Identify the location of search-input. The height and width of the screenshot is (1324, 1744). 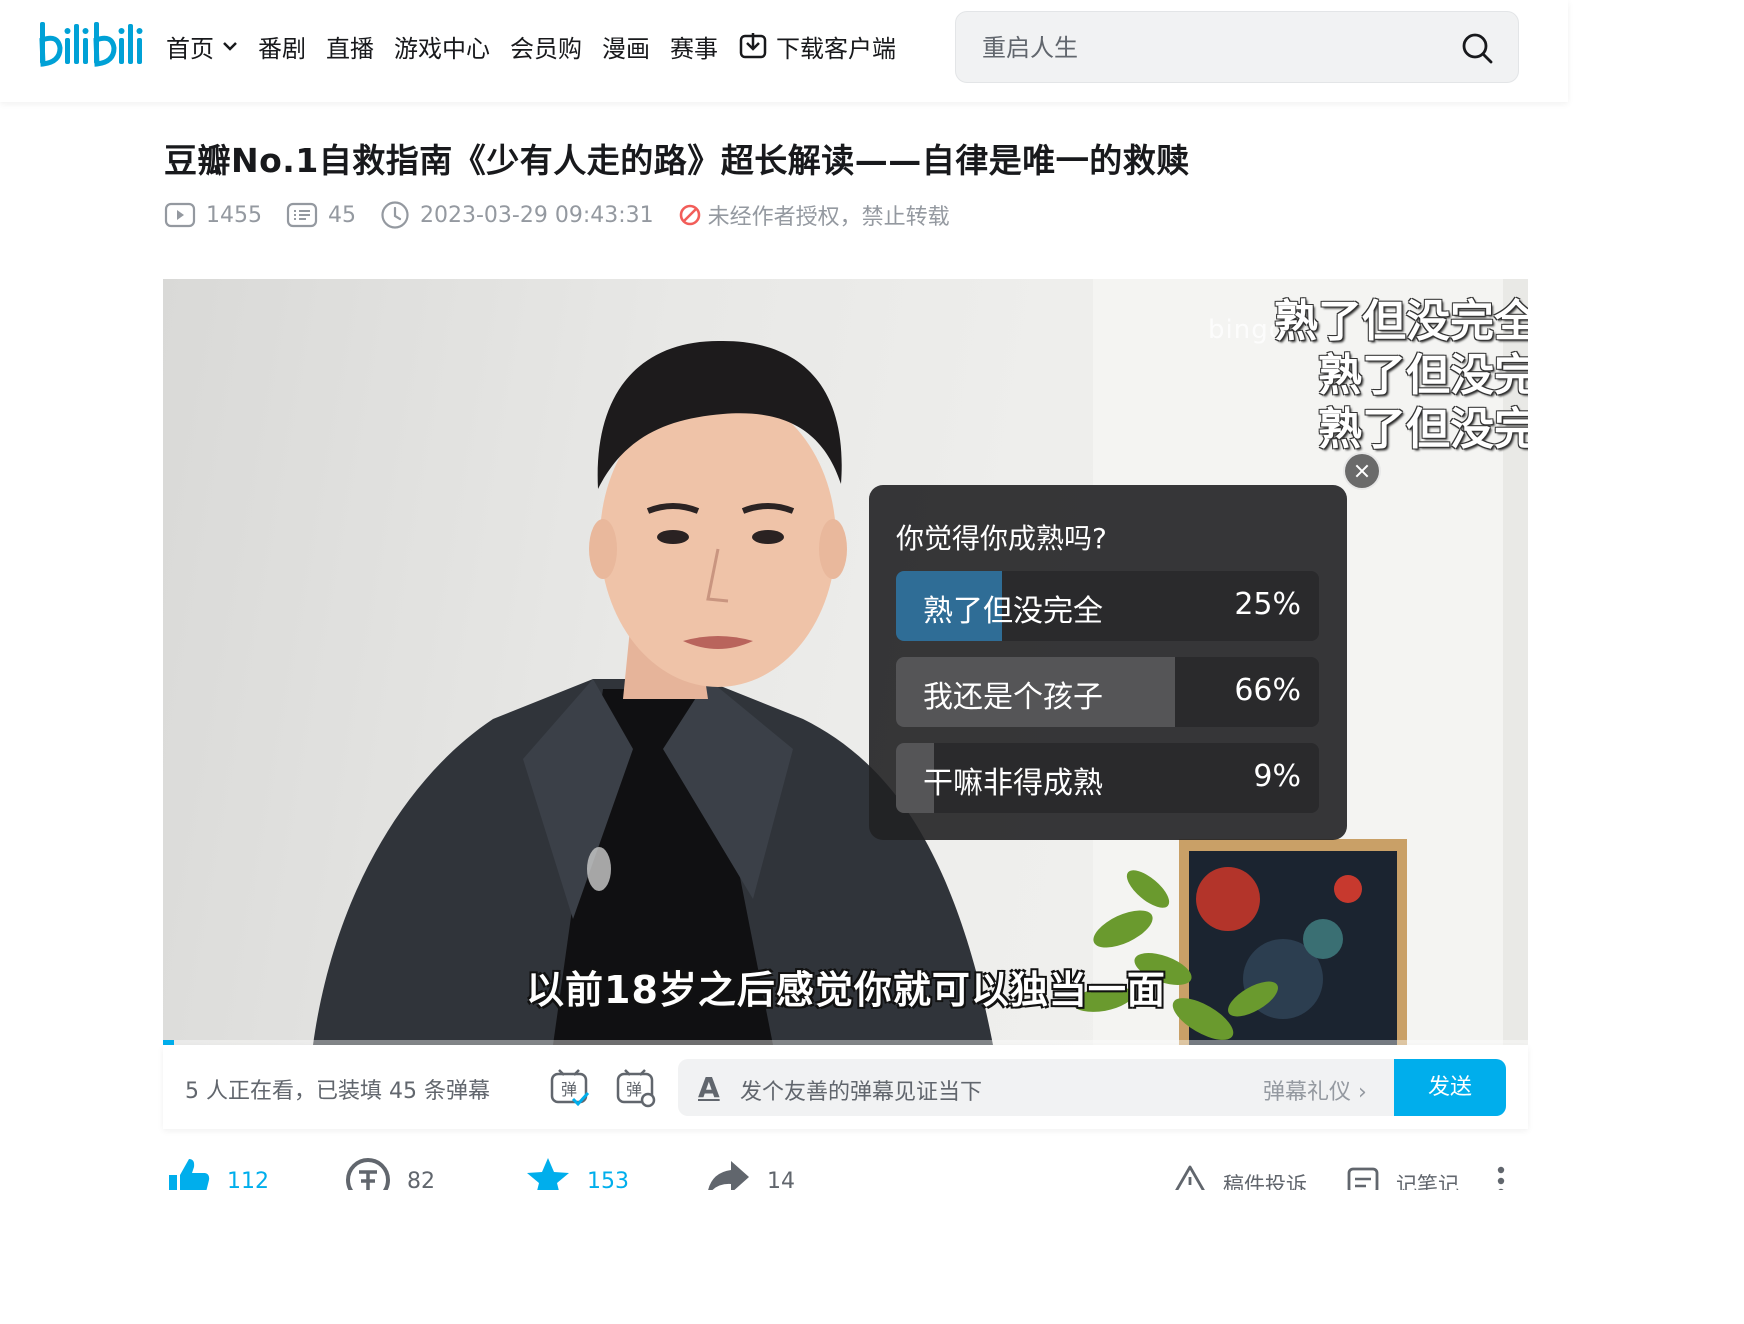
(1212, 48).